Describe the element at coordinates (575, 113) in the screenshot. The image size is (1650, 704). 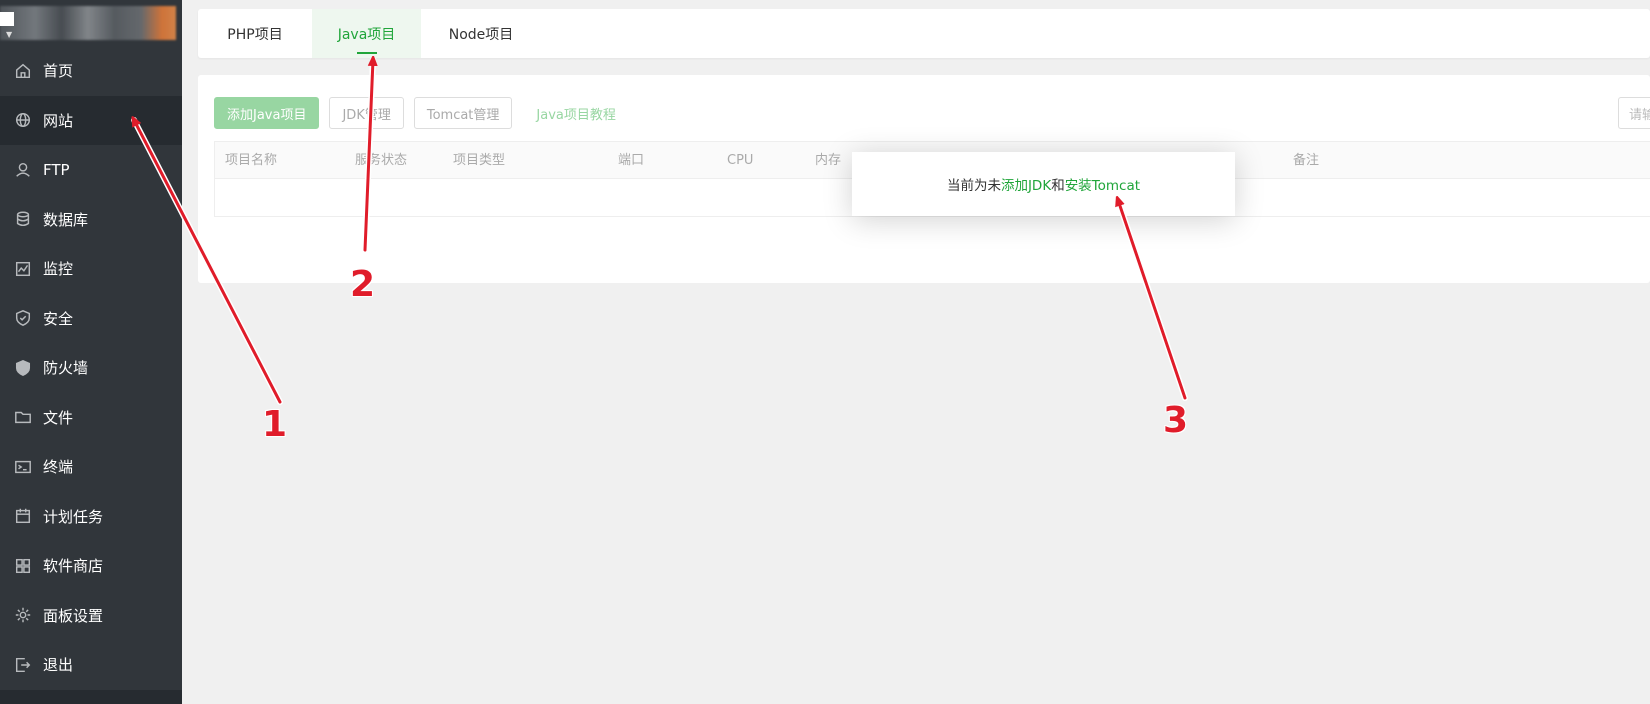
I see `java-tutorial-link: Java项目教程` at that location.